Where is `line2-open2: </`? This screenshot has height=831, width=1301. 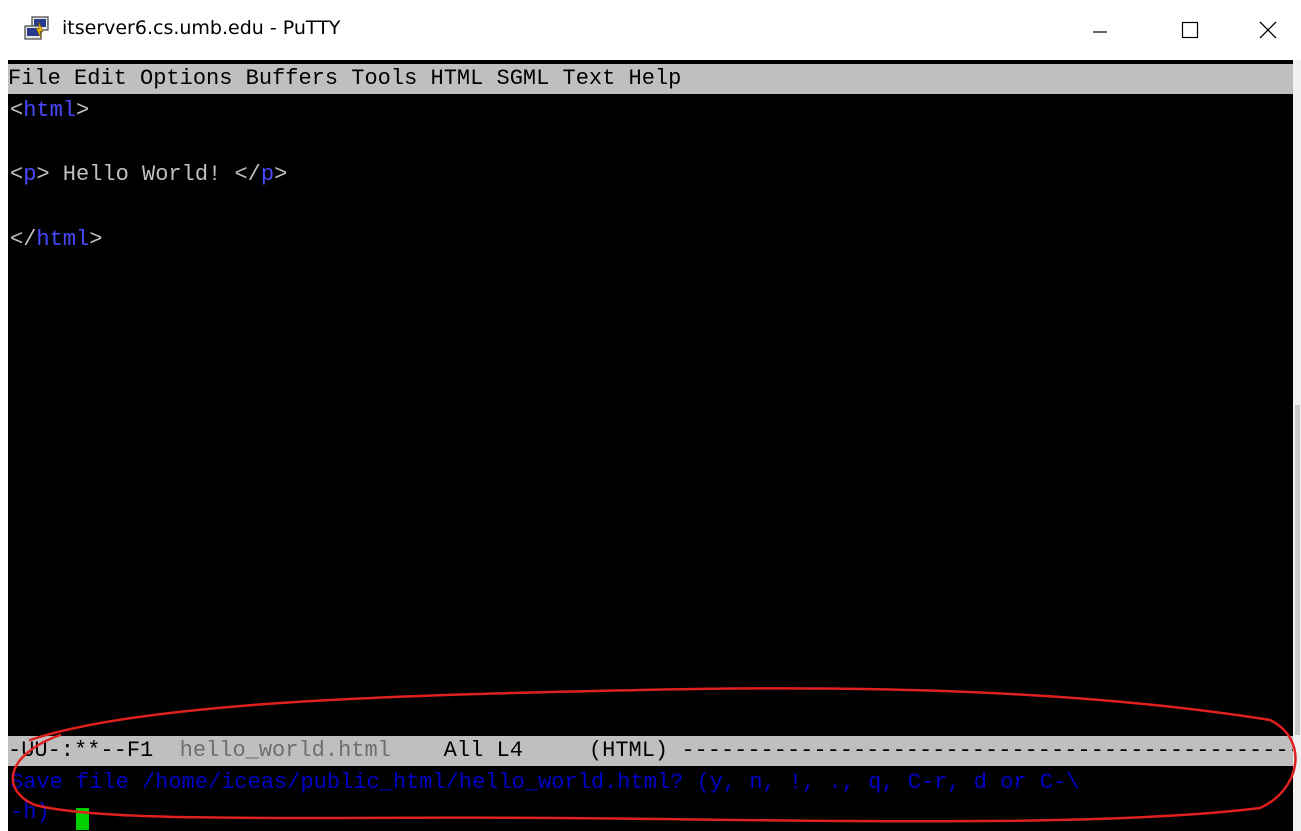
line2-open2: </ is located at coordinates (247, 174).